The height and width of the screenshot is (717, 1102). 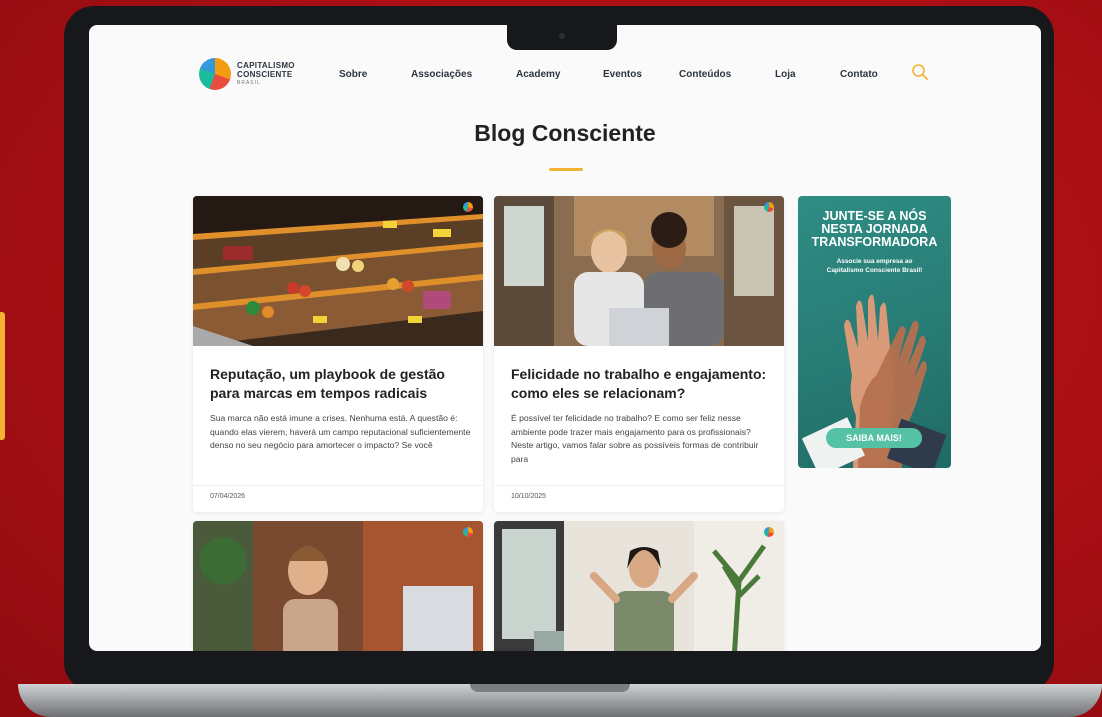 I want to click on card-image-two-women, so click(x=639, y=271).